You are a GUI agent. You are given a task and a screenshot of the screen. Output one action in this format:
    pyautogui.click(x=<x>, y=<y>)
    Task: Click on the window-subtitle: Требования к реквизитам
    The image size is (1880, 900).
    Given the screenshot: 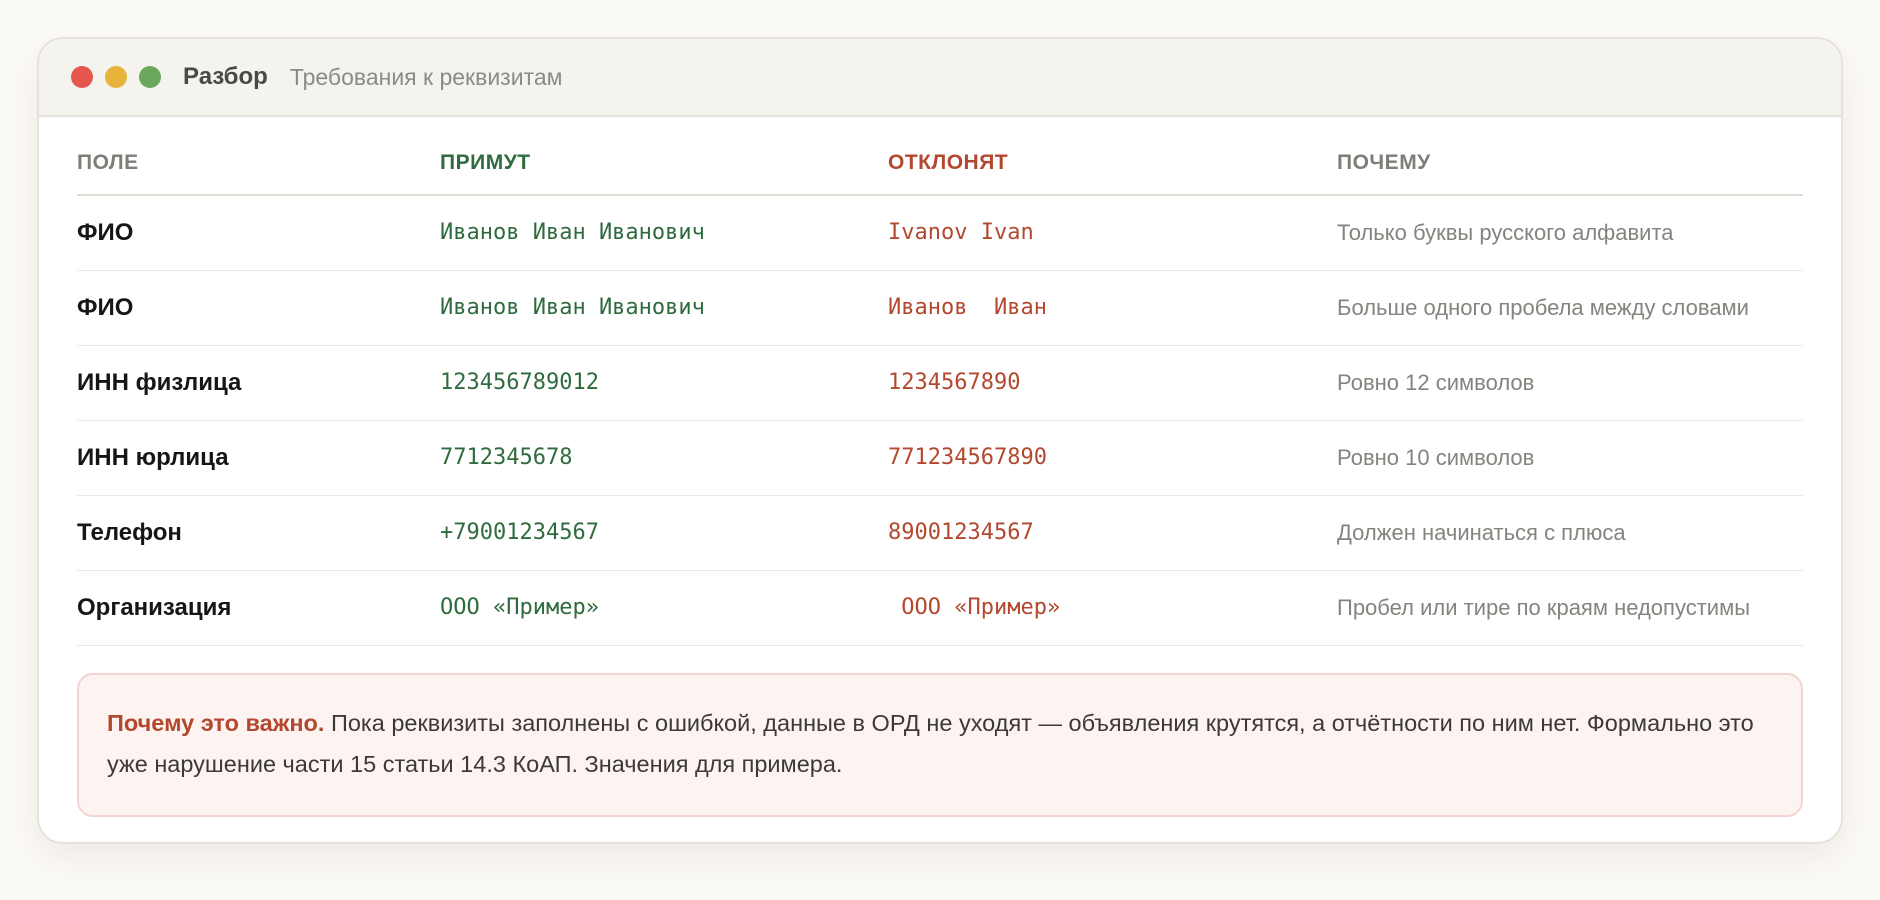 What is the action you would take?
    pyautogui.click(x=426, y=76)
    